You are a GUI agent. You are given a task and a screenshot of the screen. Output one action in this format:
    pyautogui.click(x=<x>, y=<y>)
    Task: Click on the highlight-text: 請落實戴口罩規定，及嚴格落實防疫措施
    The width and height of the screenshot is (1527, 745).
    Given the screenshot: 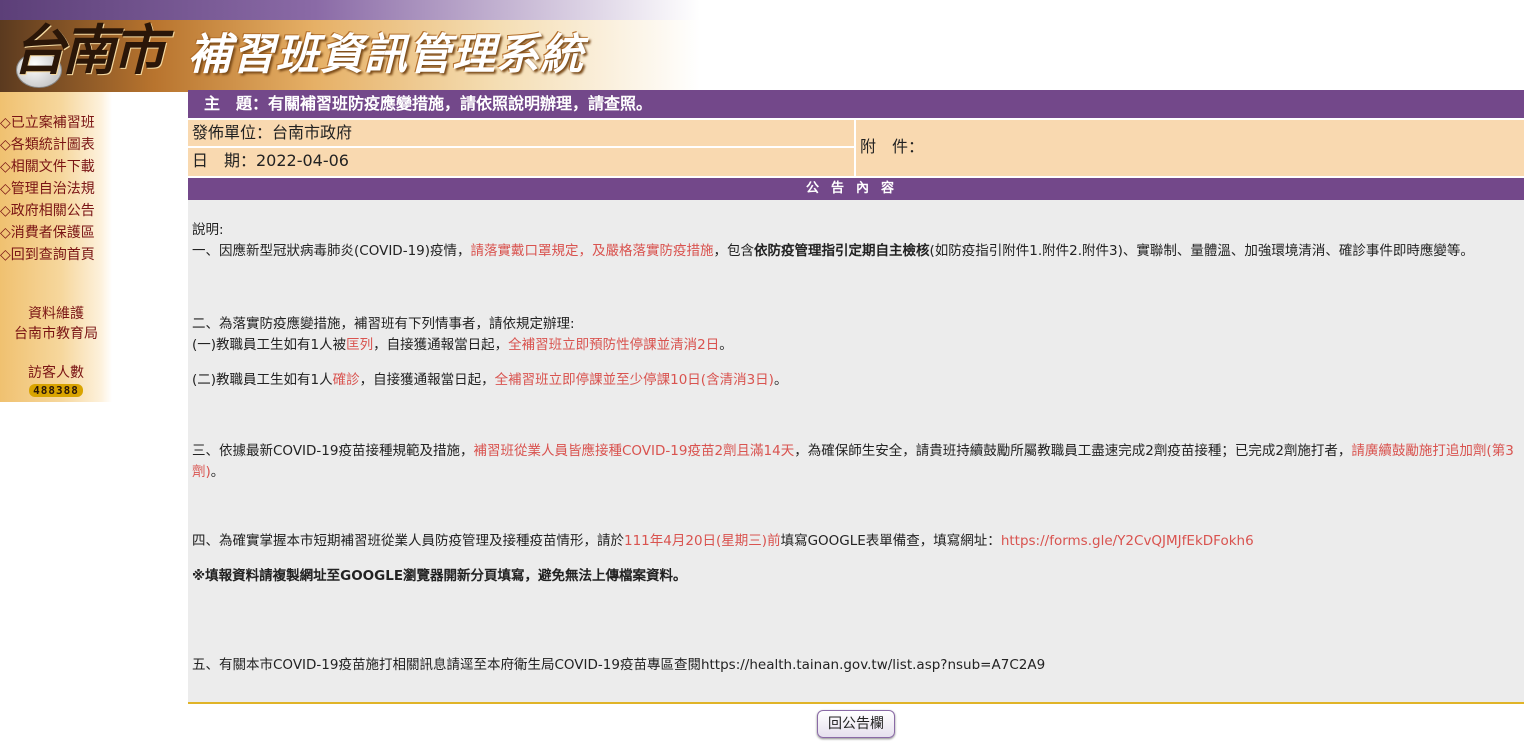 What is the action you would take?
    pyautogui.click(x=592, y=251)
    